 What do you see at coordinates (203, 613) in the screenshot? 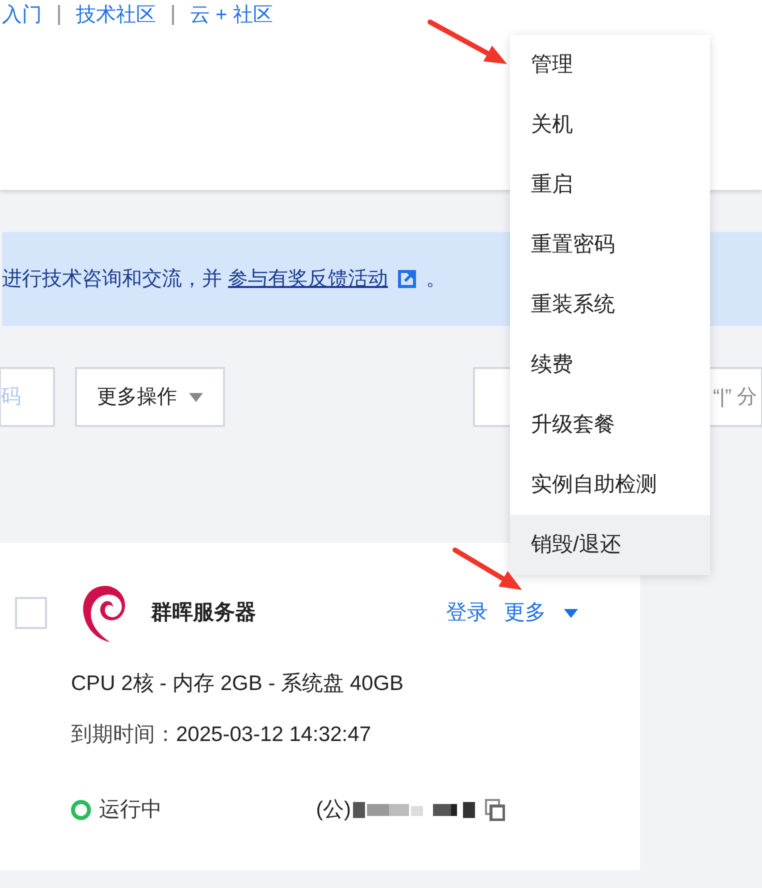
I see `instance-name: 群晖服务器` at bounding box center [203, 613].